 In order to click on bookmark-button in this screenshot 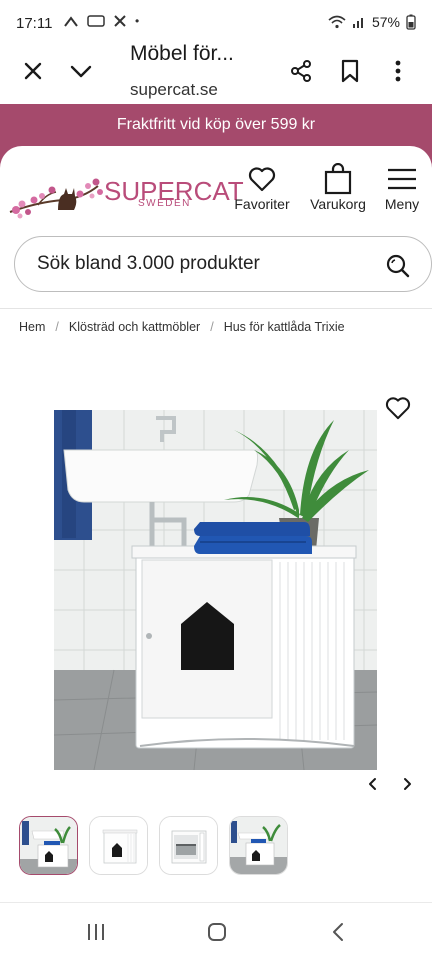, I will do `click(350, 71)`.